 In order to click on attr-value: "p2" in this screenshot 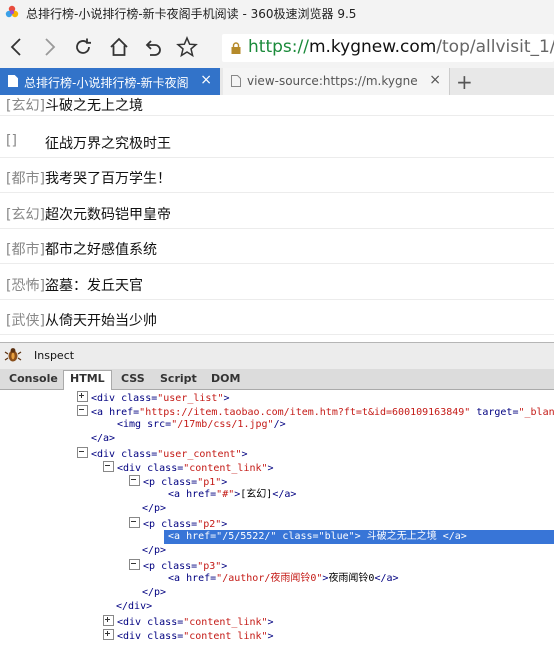, I will do `click(209, 524)`.